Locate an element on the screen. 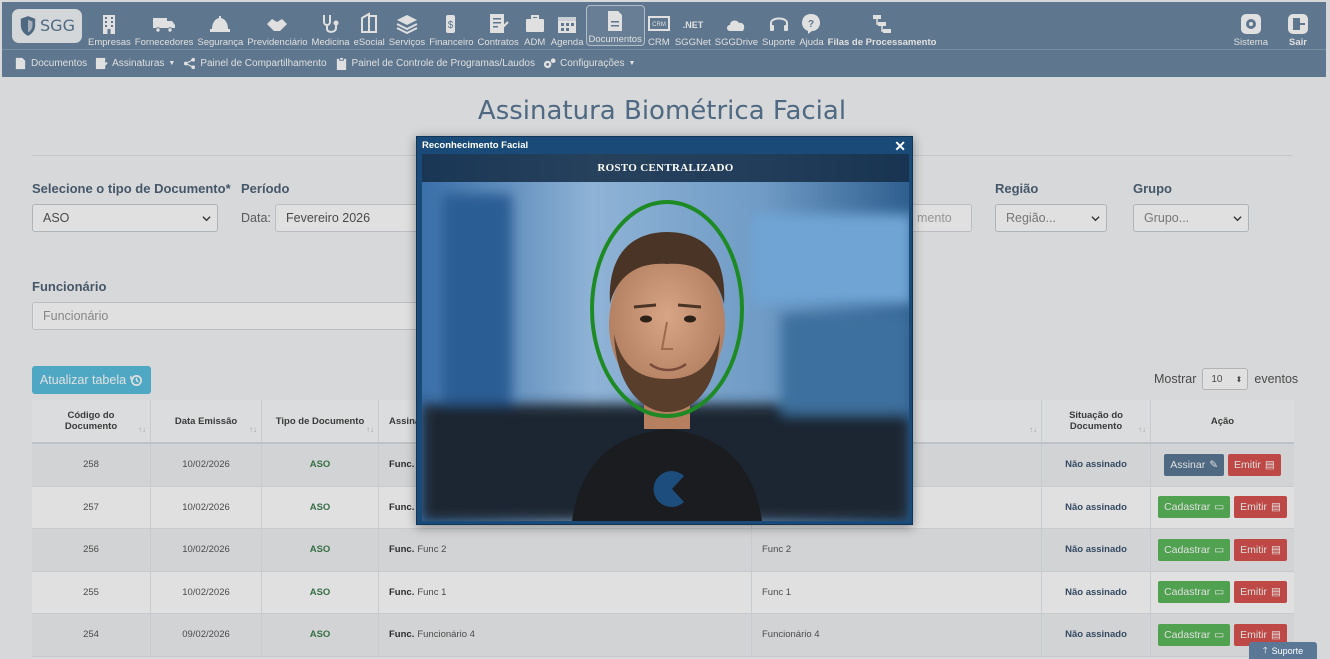 This screenshot has width=1330, height=659. face-status-banner: ROSTO CENTRALIZADO is located at coordinates (665, 168).